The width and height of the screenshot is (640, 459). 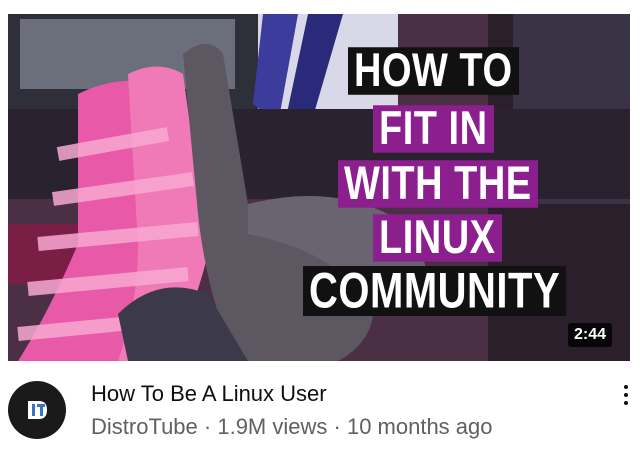 I want to click on view-count: 1.9M views, so click(x=272, y=426).